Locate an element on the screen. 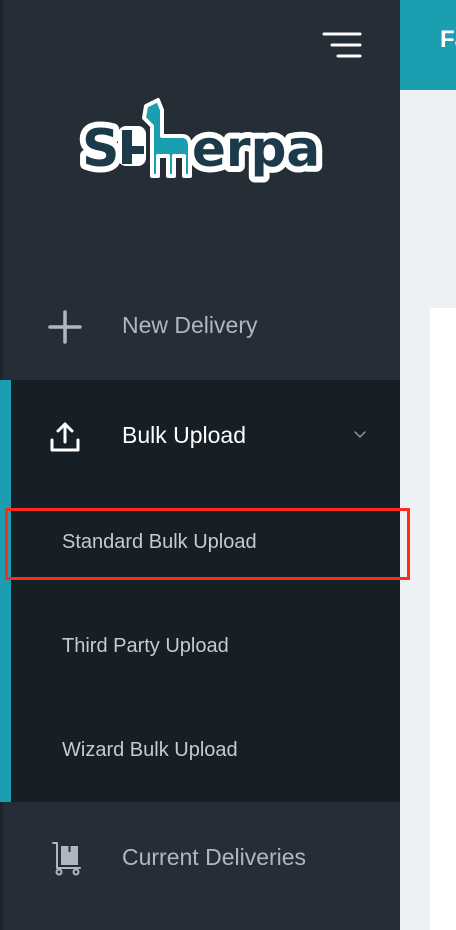 This screenshot has height=930, width=456. sidebar-item-current-deliveries: Current Deliveries is located at coordinates (200, 857).